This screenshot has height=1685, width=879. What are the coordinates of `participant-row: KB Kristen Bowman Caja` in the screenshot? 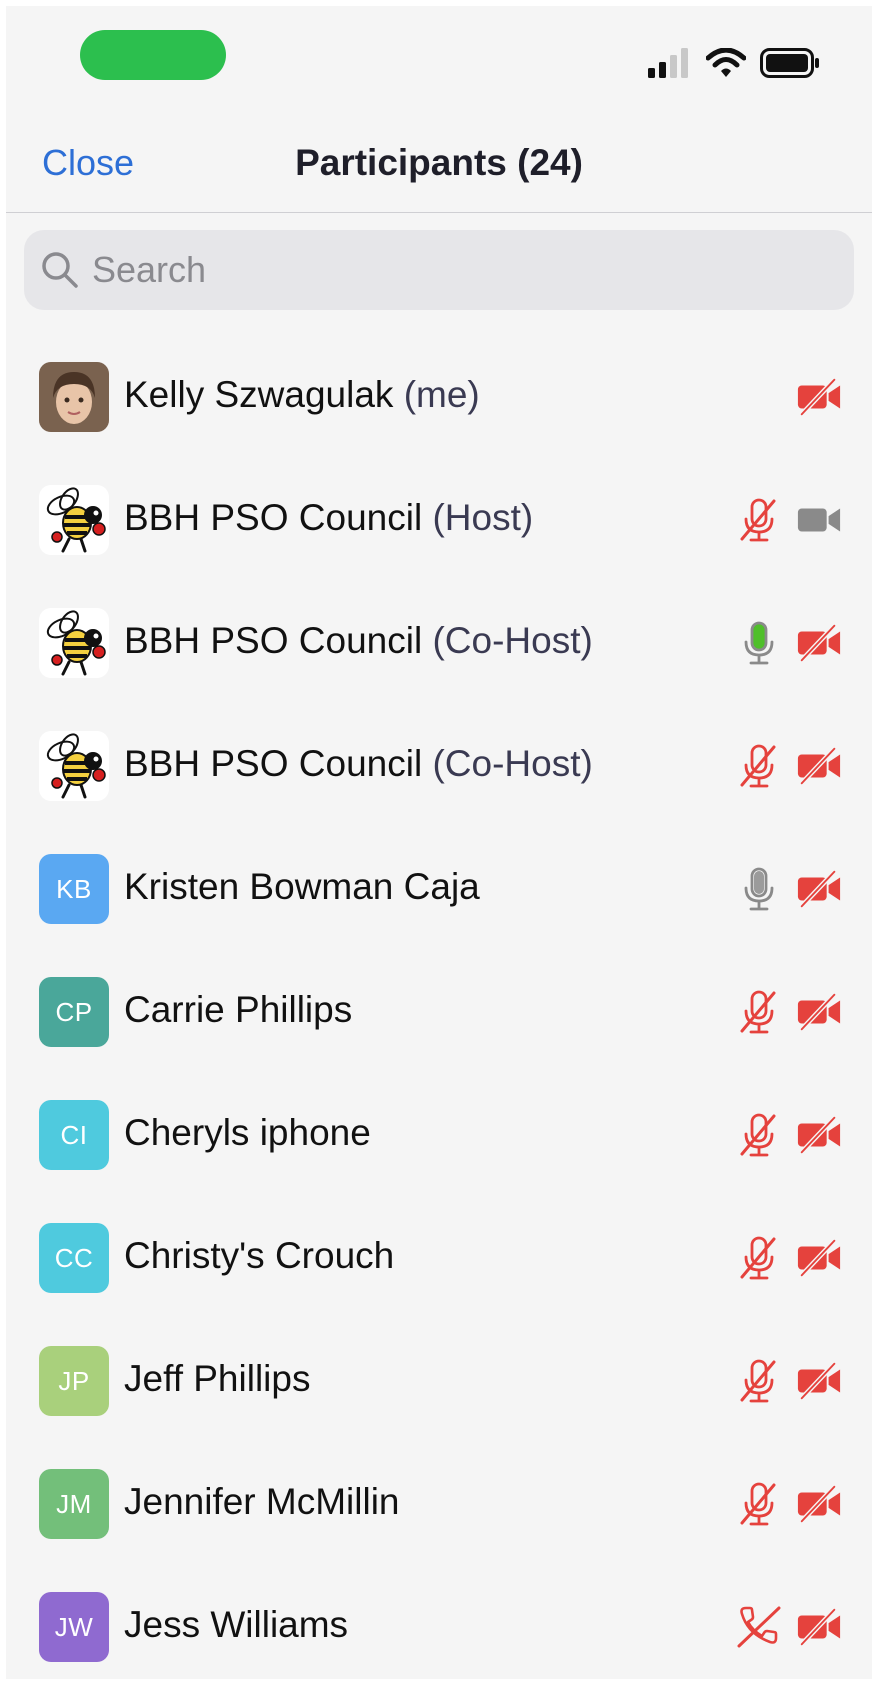 It's located at (439, 889).